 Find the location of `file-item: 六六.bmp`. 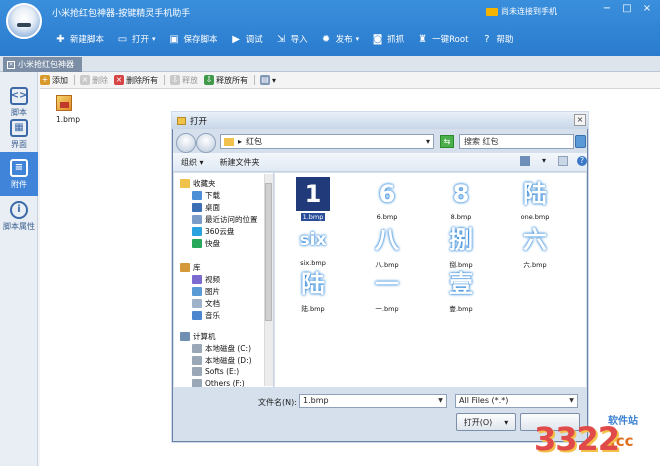

file-item: 六六.bmp is located at coordinates (535, 246).